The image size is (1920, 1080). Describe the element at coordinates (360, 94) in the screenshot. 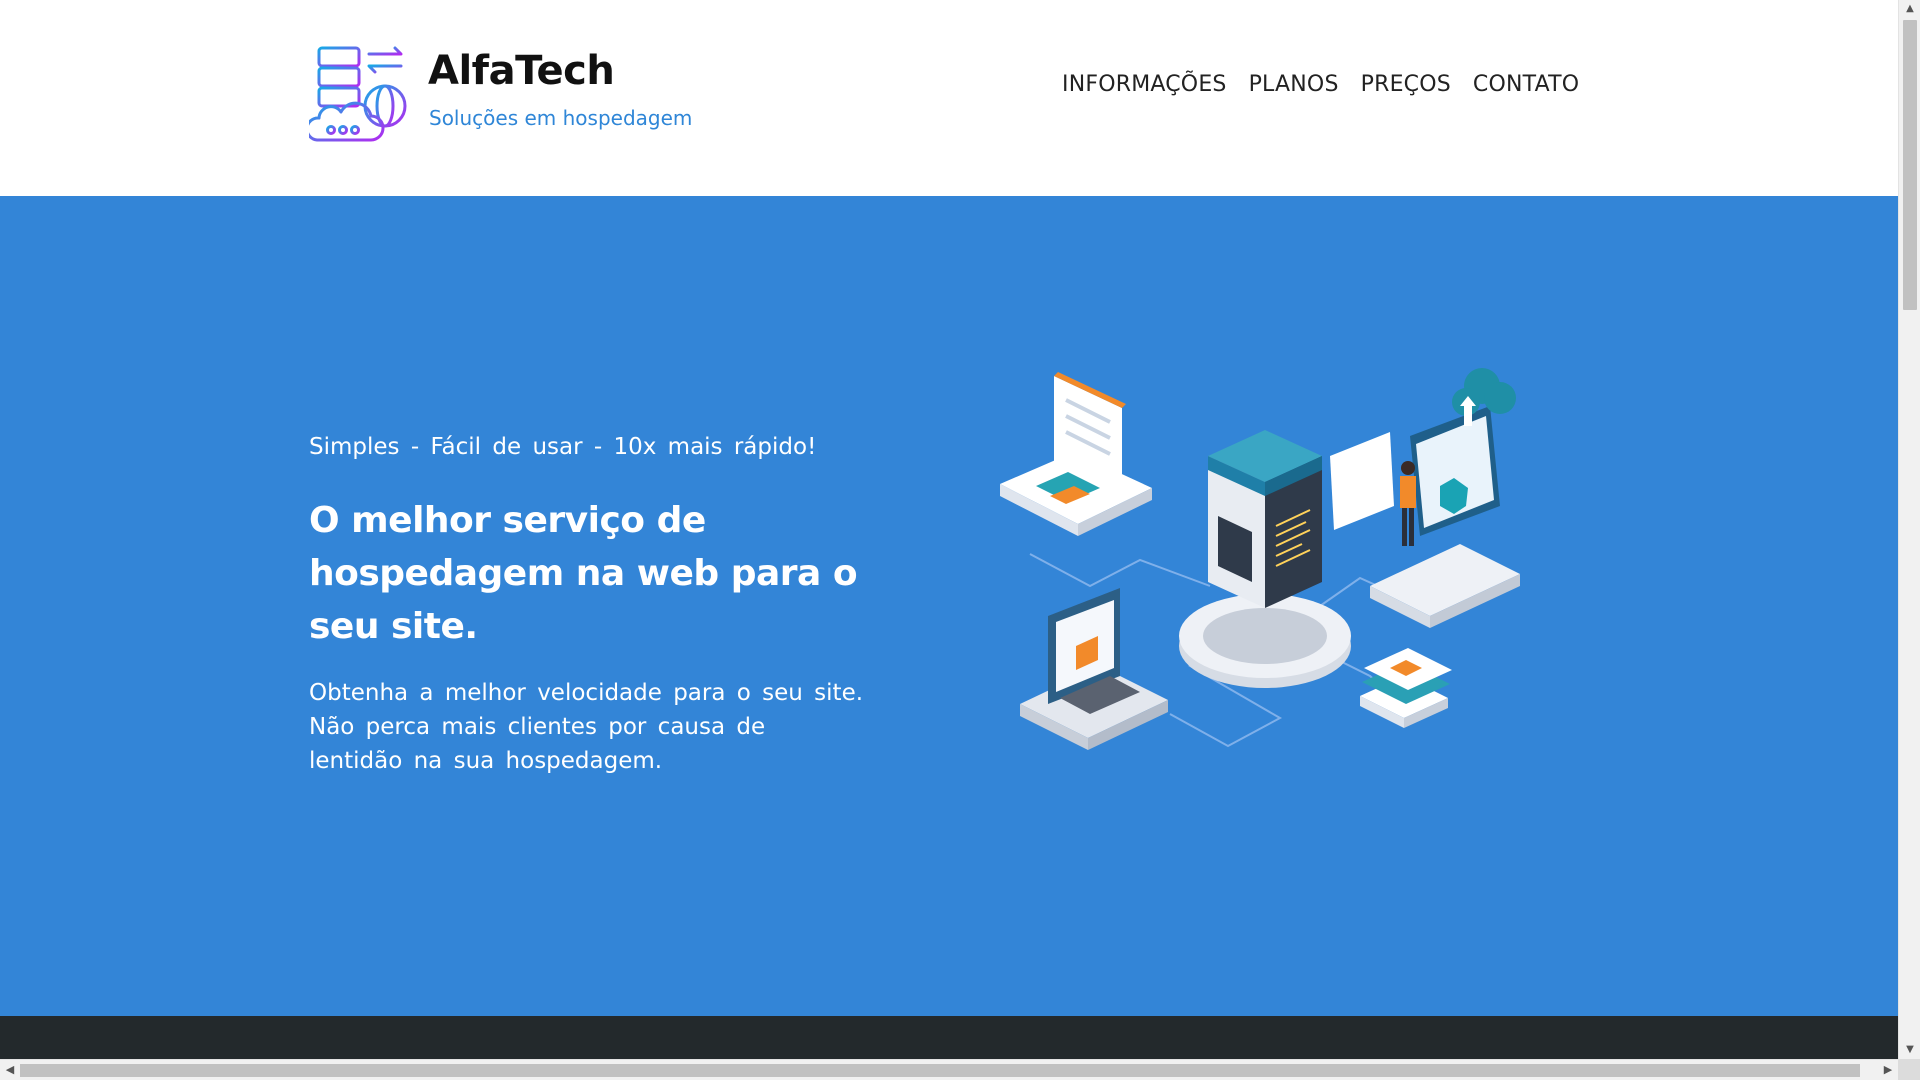

I see `server-cloud-globe-icon` at that location.